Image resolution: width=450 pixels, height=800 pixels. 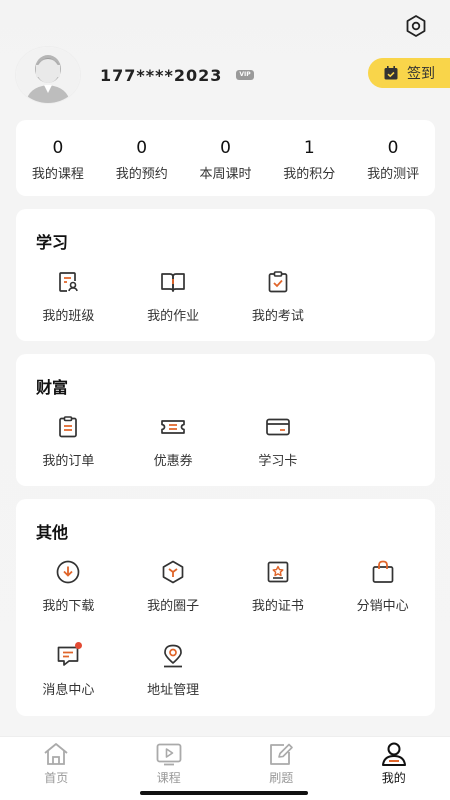 What do you see at coordinates (393, 778) in the screenshot?
I see `tab-label: 我的` at bounding box center [393, 778].